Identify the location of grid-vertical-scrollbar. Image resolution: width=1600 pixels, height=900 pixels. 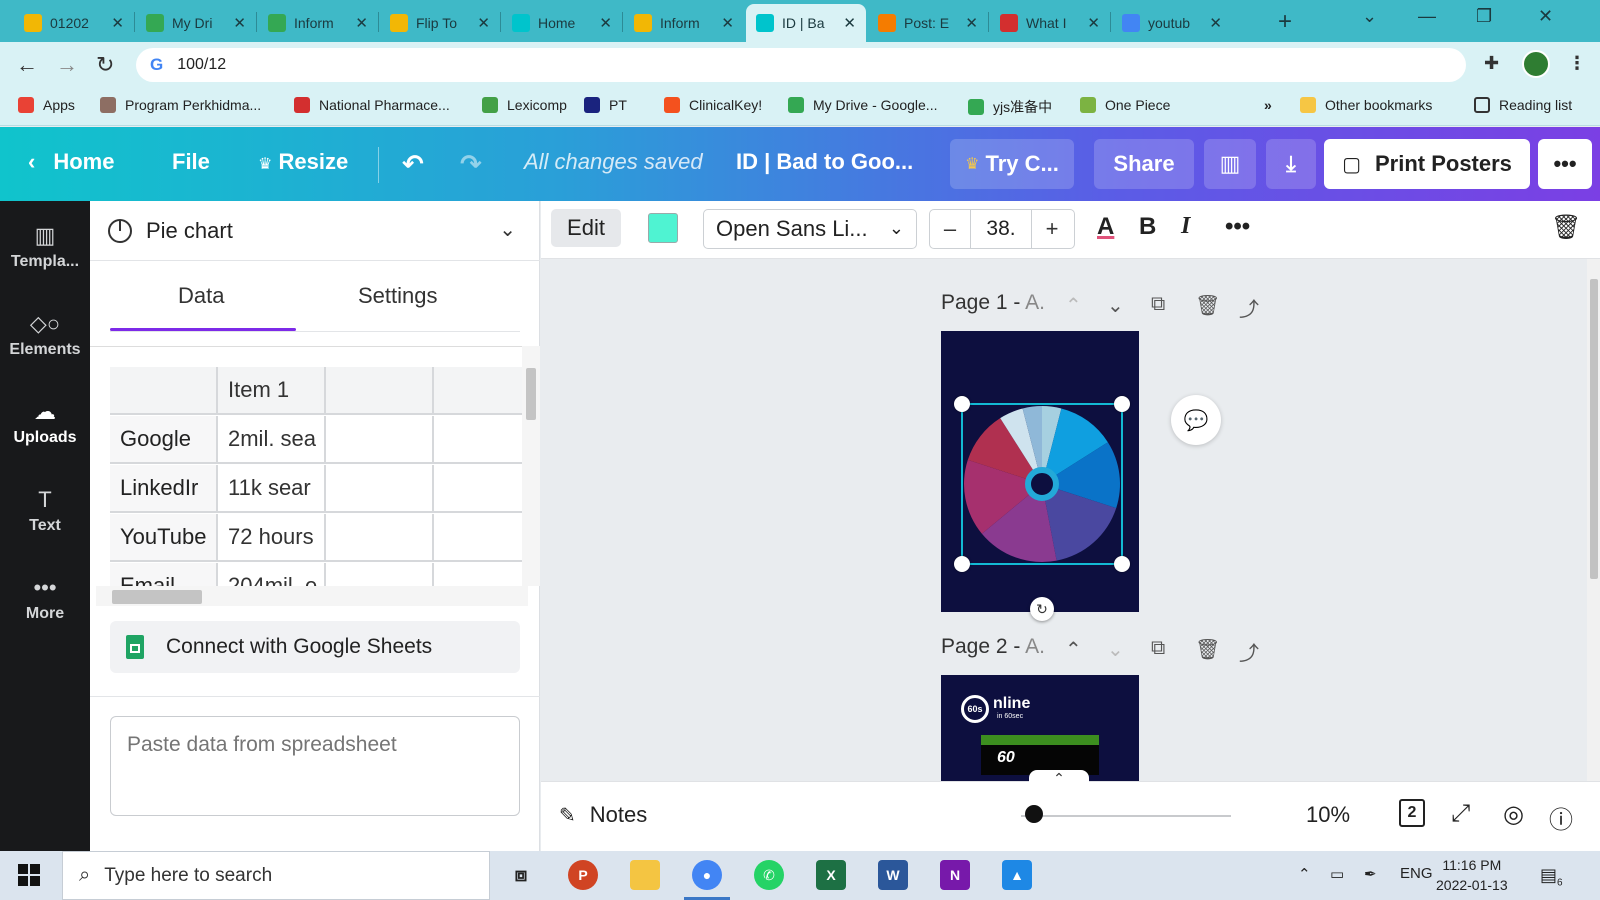
(531, 466).